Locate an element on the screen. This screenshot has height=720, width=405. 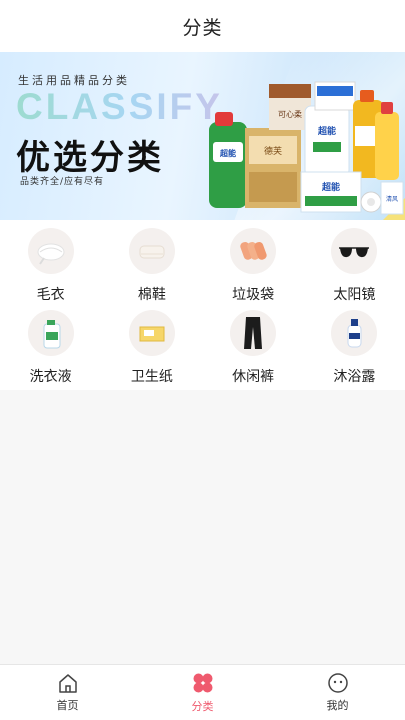
tab-category: 分类 is located at coordinates (202, 692).